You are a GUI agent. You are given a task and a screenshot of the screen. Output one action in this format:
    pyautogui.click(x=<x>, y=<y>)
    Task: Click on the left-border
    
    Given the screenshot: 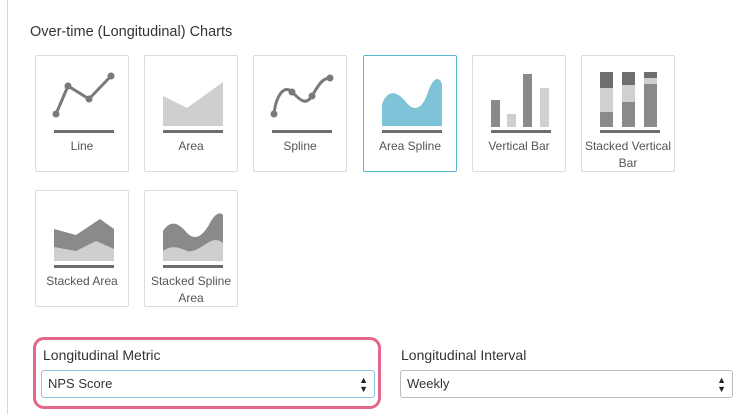 What is the action you would take?
    pyautogui.click(x=7, y=207)
    